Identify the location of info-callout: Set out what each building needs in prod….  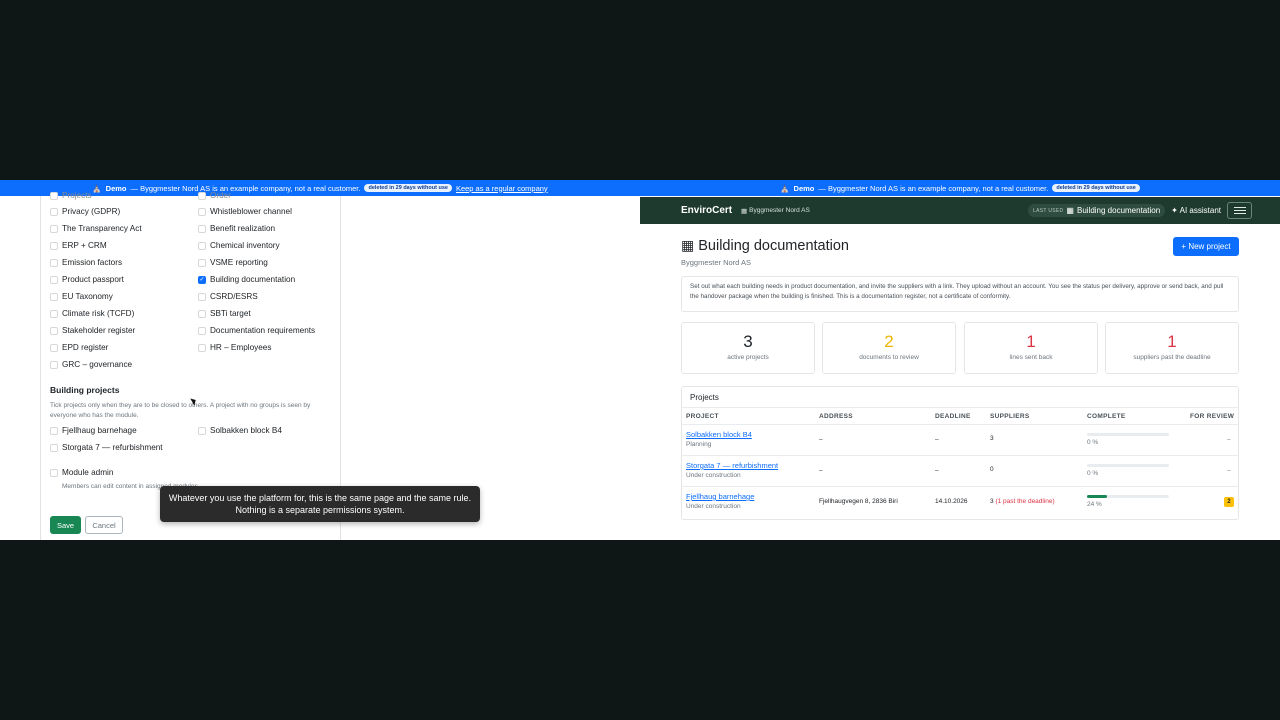
(960, 294).